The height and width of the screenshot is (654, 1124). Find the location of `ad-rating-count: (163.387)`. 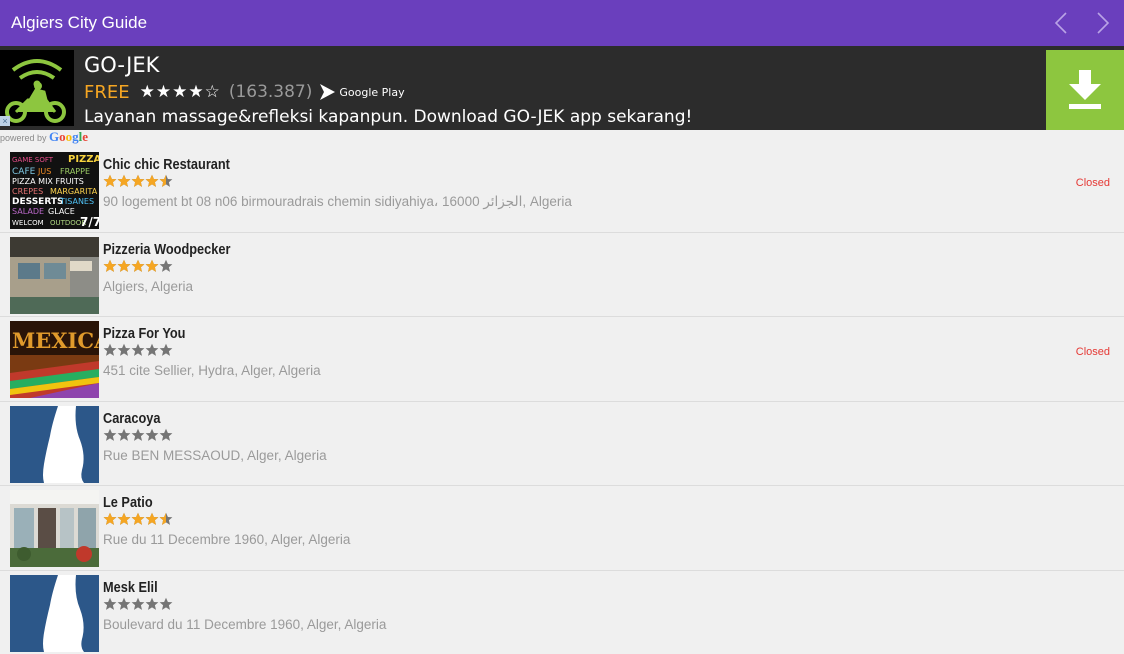

ad-rating-count: (163.387) is located at coordinates (270, 92).